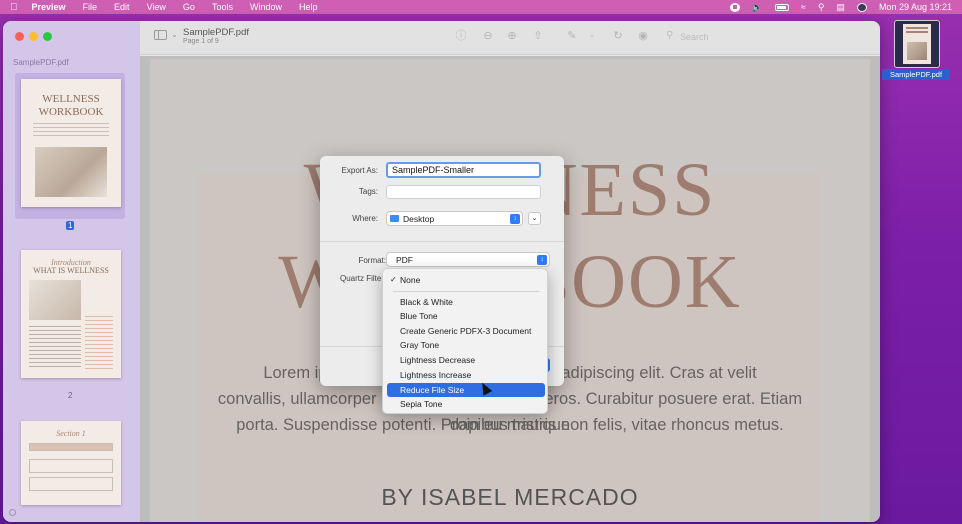 The image size is (962, 524). I want to click on thumbnail-page-3: Section 1, so click(71, 463).